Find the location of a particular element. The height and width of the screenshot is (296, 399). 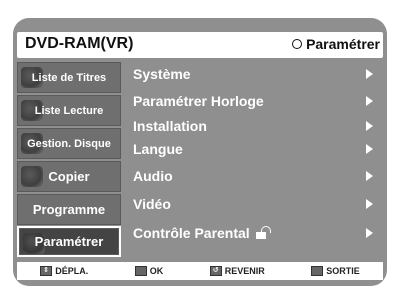

ok-hint-label: OK is located at coordinates (156, 271).